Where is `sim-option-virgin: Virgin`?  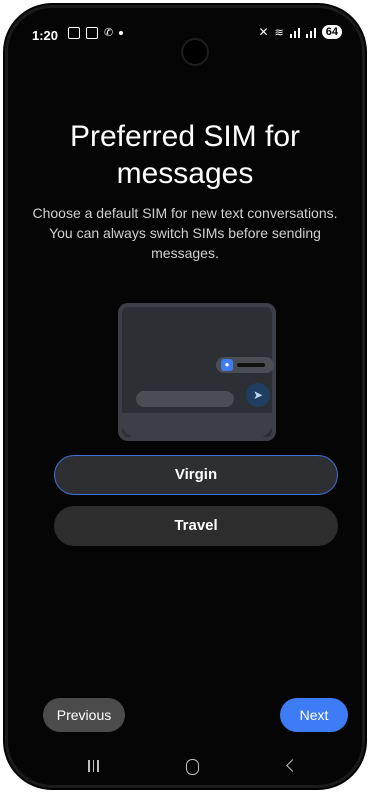 sim-option-virgin: Virgin is located at coordinates (196, 475).